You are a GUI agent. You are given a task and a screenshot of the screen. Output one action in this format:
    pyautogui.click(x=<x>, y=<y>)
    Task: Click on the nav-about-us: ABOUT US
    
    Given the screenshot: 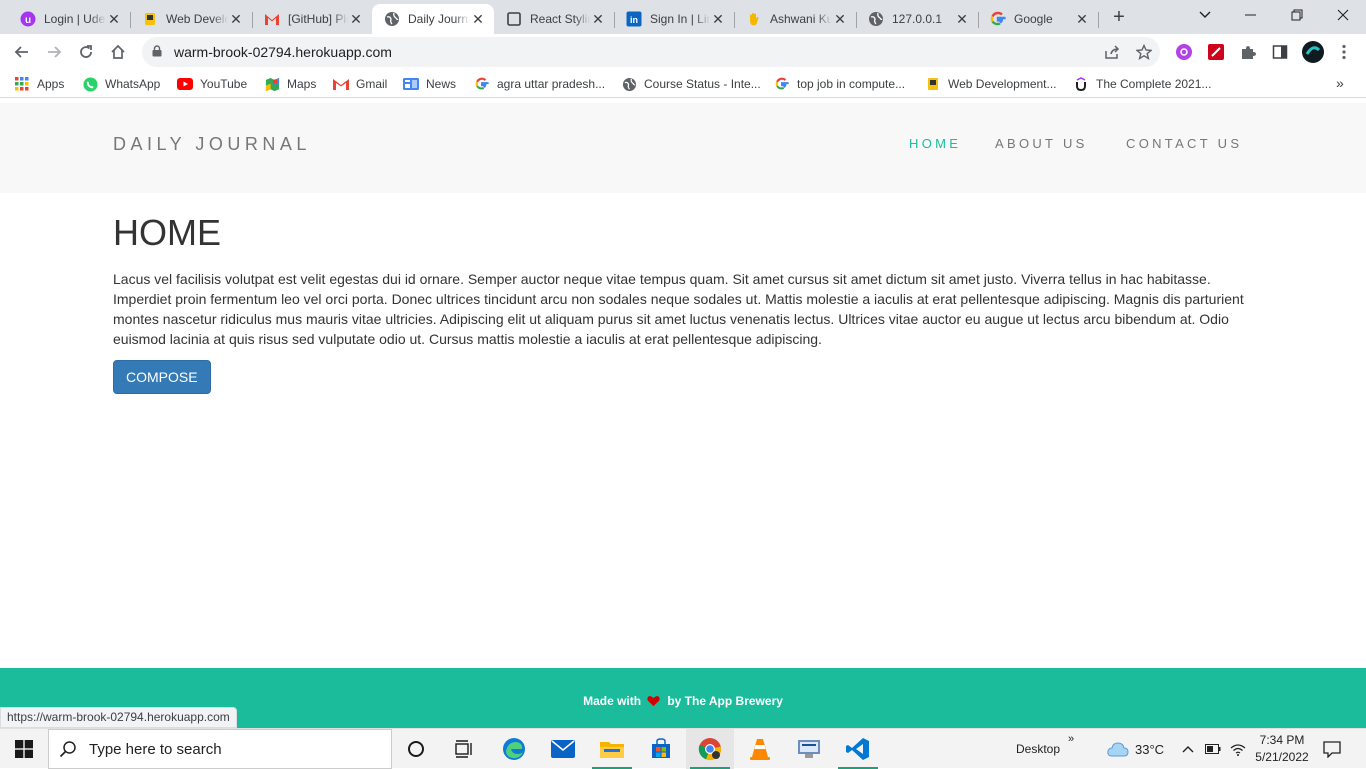 What is the action you would take?
    pyautogui.click(x=1041, y=143)
    